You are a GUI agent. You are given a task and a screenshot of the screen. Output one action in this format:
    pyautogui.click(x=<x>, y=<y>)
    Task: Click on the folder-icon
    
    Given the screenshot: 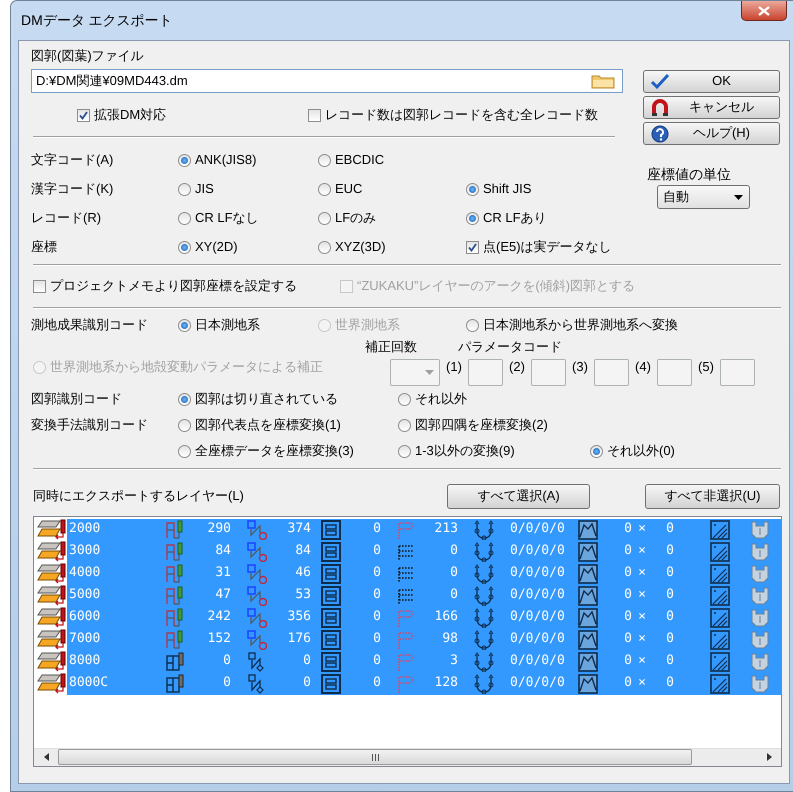 What is the action you would take?
    pyautogui.click(x=603, y=80)
    